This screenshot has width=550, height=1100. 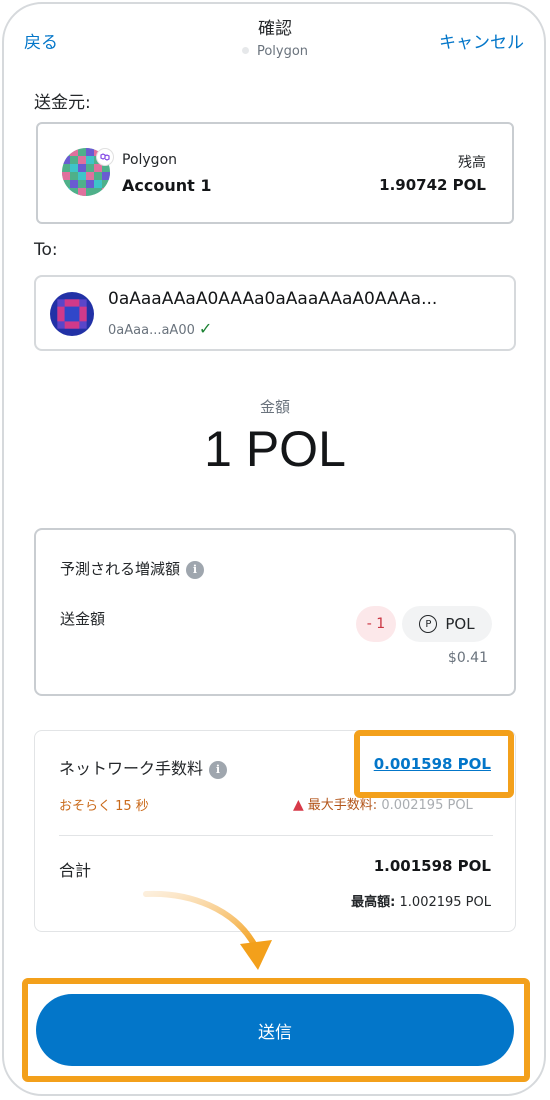 I want to click on from-network-name: Polygon, so click(x=150, y=160).